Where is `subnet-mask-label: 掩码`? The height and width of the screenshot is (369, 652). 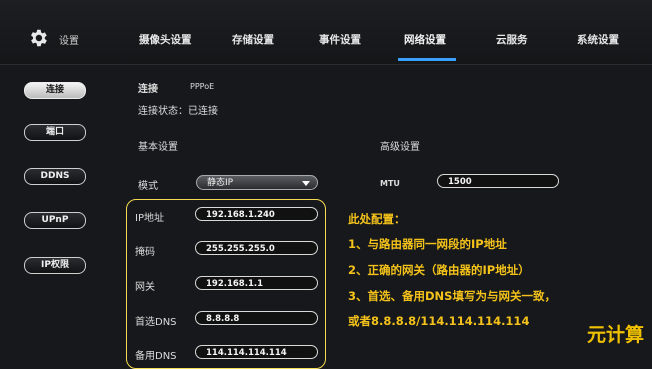 subnet-mask-label: 掩码 is located at coordinates (145, 252).